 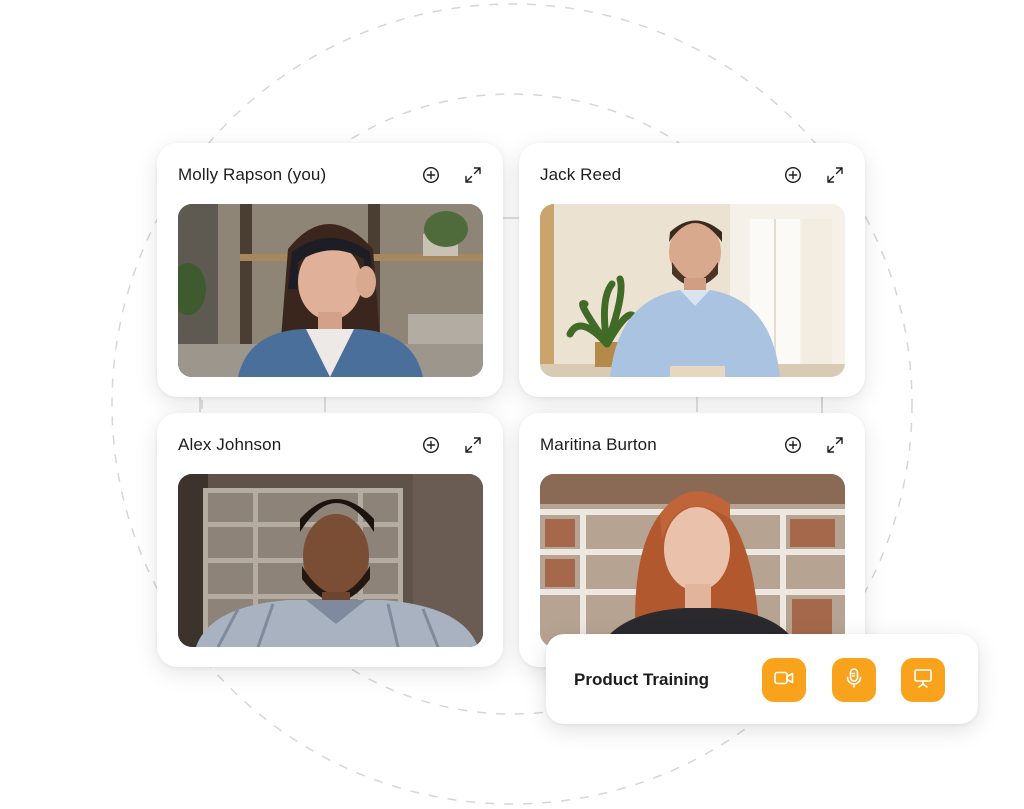 I want to click on participant-tile-maritina: Maritina Burton, so click(x=692, y=540).